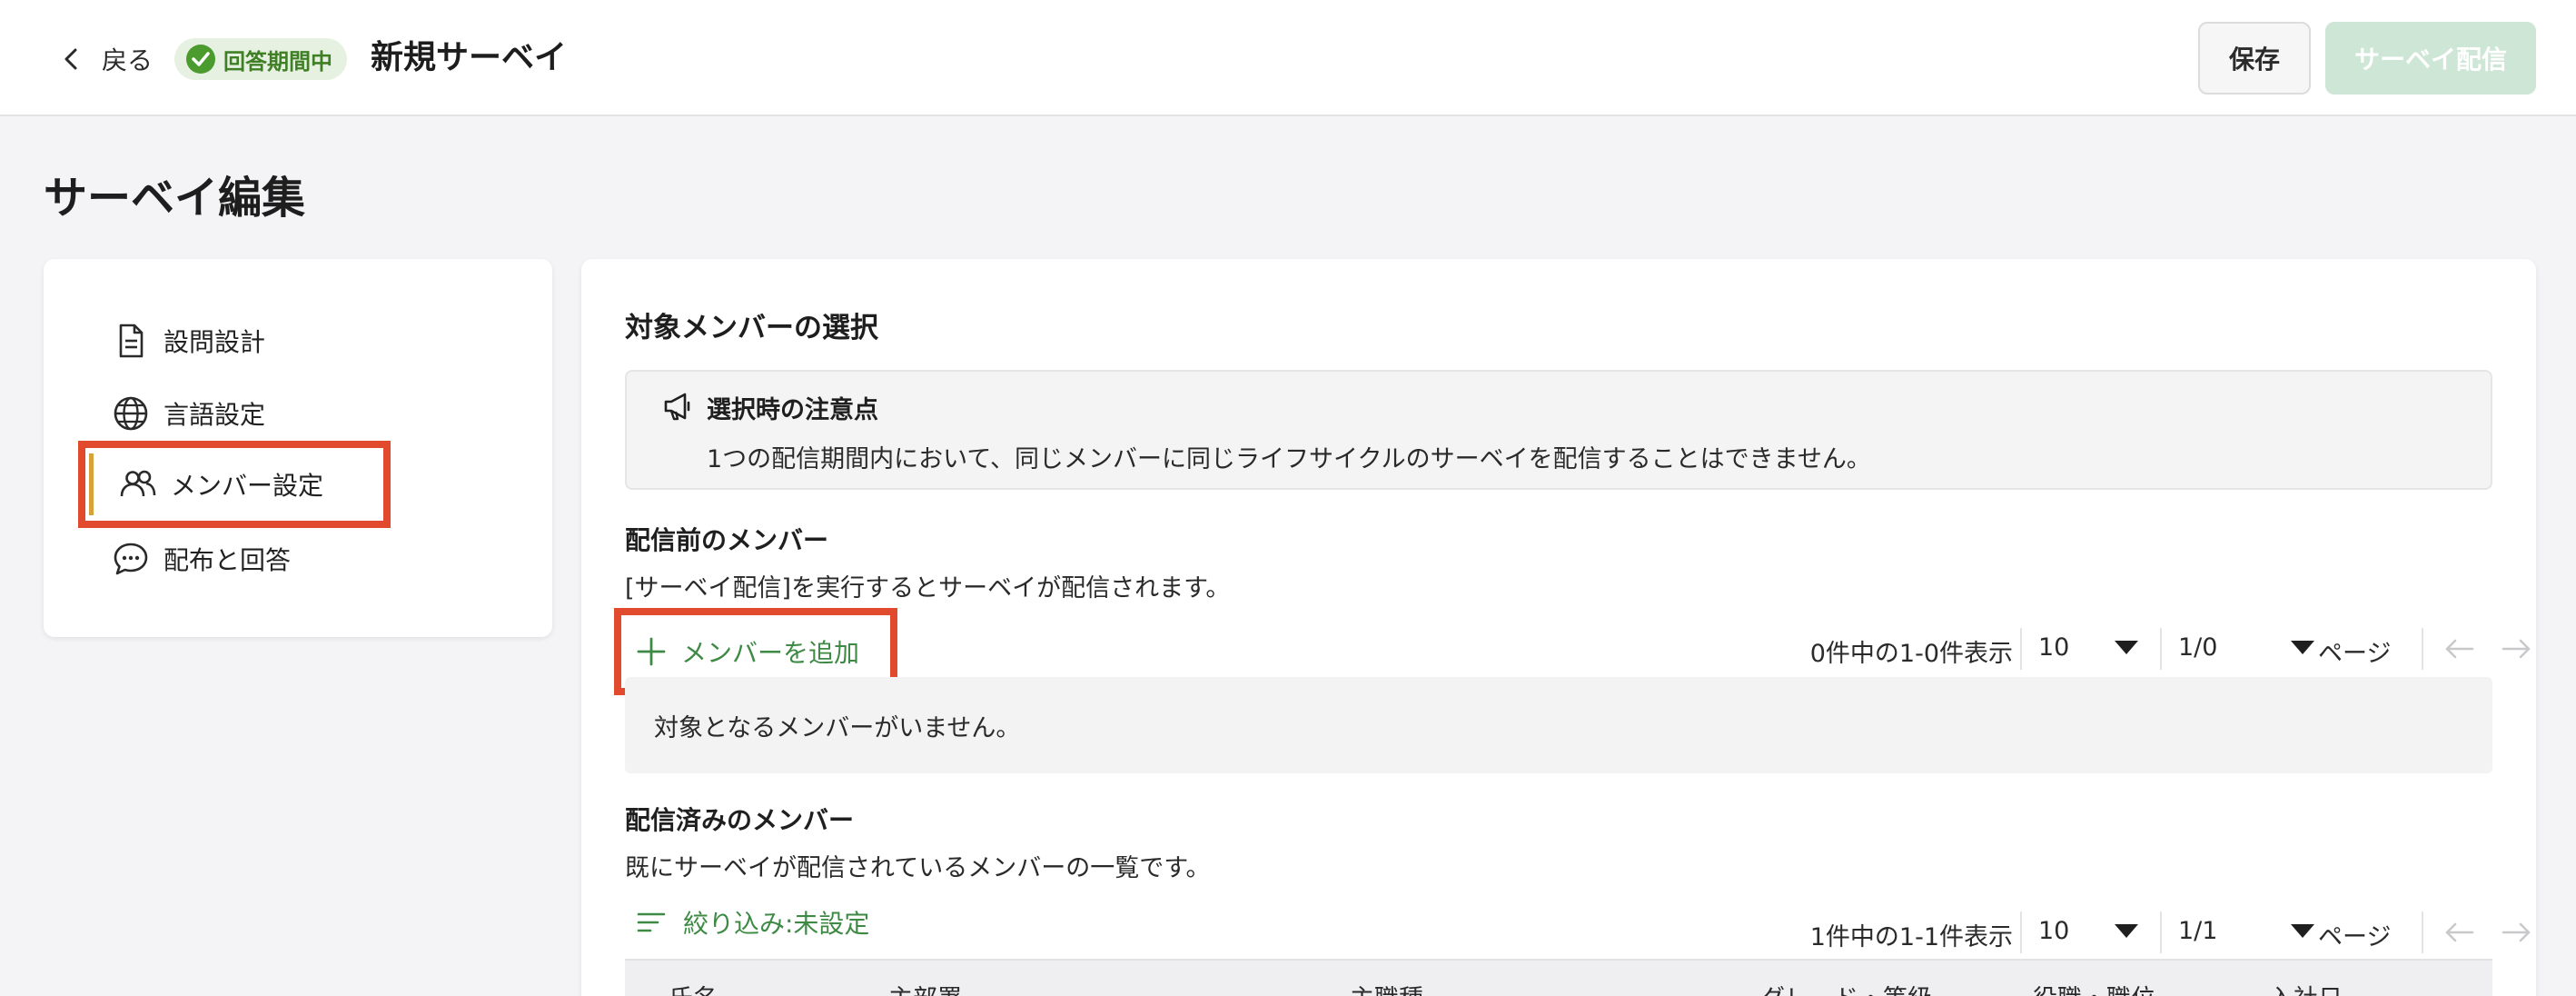  What do you see at coordinates (792, 410) in the screenshot?
I see `notice-heading: 選択時の注意点` at bounding box center [792, 410].